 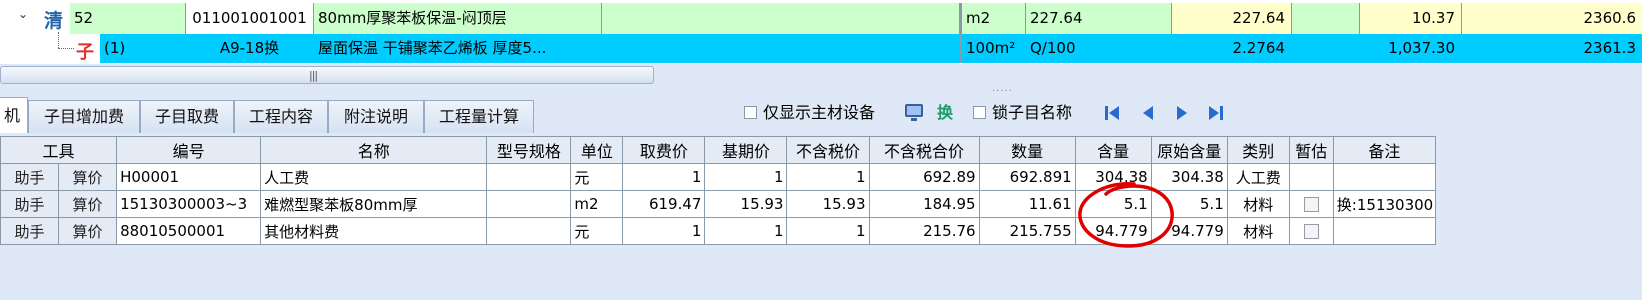 What do you see at coordinates (1189, 204) in the screenshot?
I see `orig-content-cell: 5.1` at bounding box center [1189, 204].